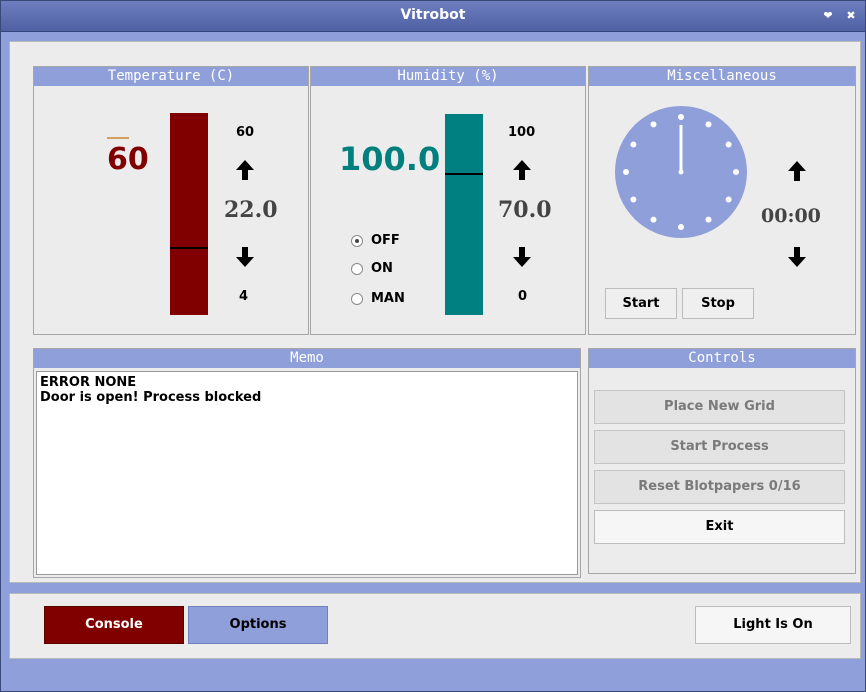  I want to click on temperature-min: 4, so click(244, 296).